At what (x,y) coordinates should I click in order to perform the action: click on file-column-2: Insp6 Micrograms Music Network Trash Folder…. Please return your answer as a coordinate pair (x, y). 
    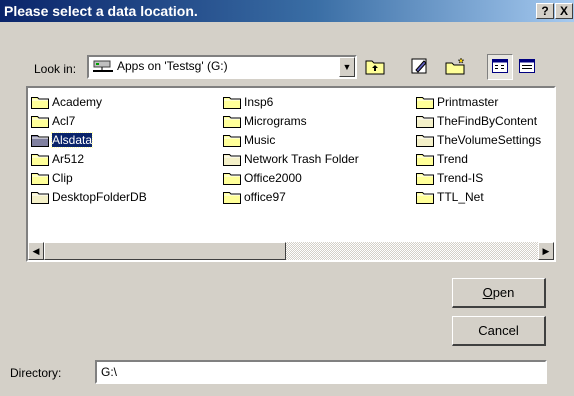
    Looking at the image, I should click on (291, 149).